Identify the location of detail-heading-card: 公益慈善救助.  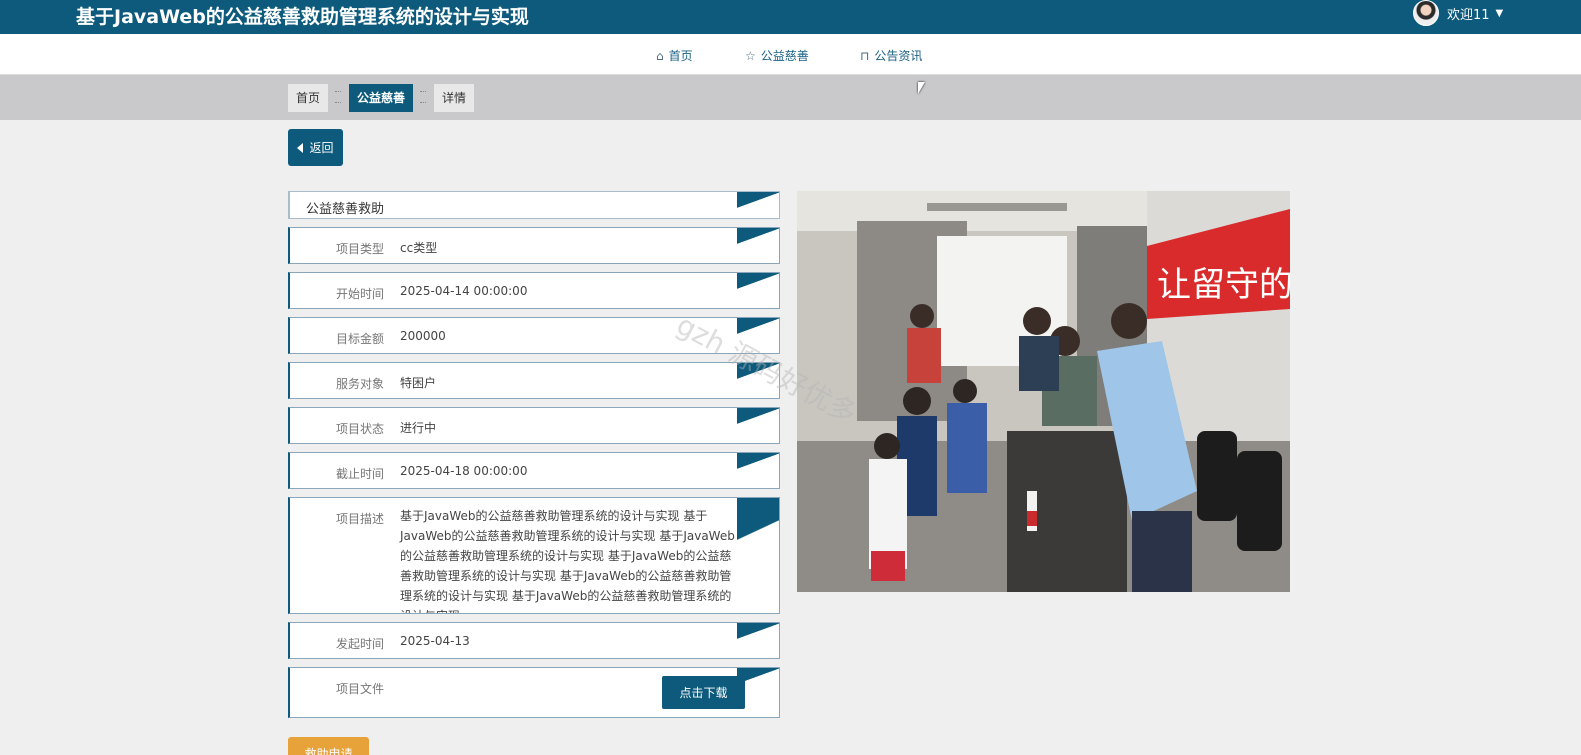
(534, 205).